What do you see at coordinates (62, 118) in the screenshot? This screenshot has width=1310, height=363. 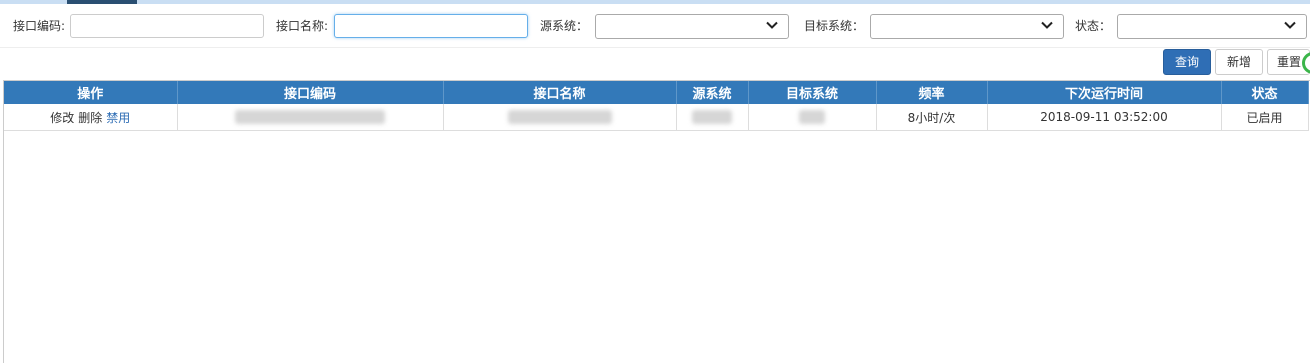 I see `edit-link: 修改` at bounding box center [62, 118].